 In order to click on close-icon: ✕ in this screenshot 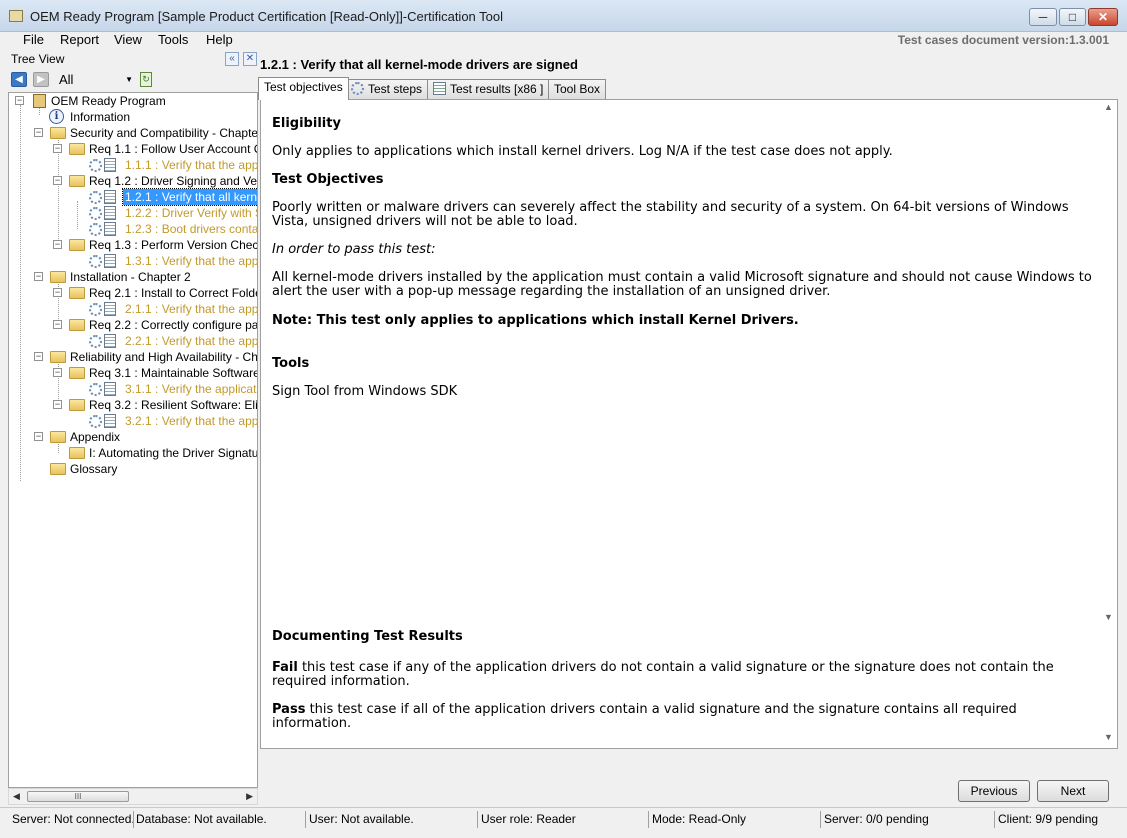, I will do `click(1103, 17)`.